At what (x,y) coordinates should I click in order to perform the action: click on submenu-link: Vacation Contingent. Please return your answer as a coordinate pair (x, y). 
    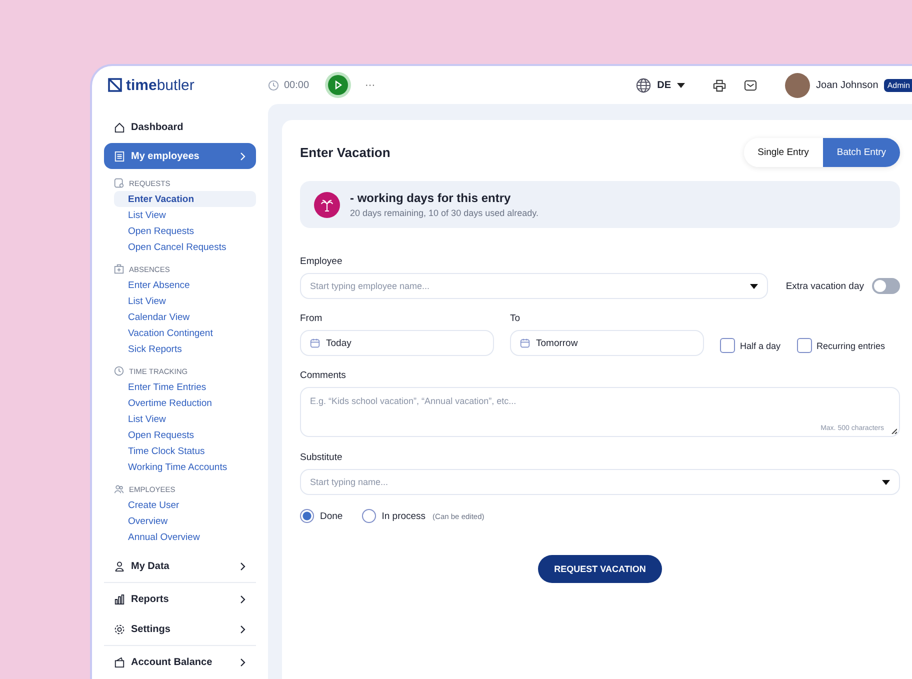
    Looking at the image, I should click on (185, 333).